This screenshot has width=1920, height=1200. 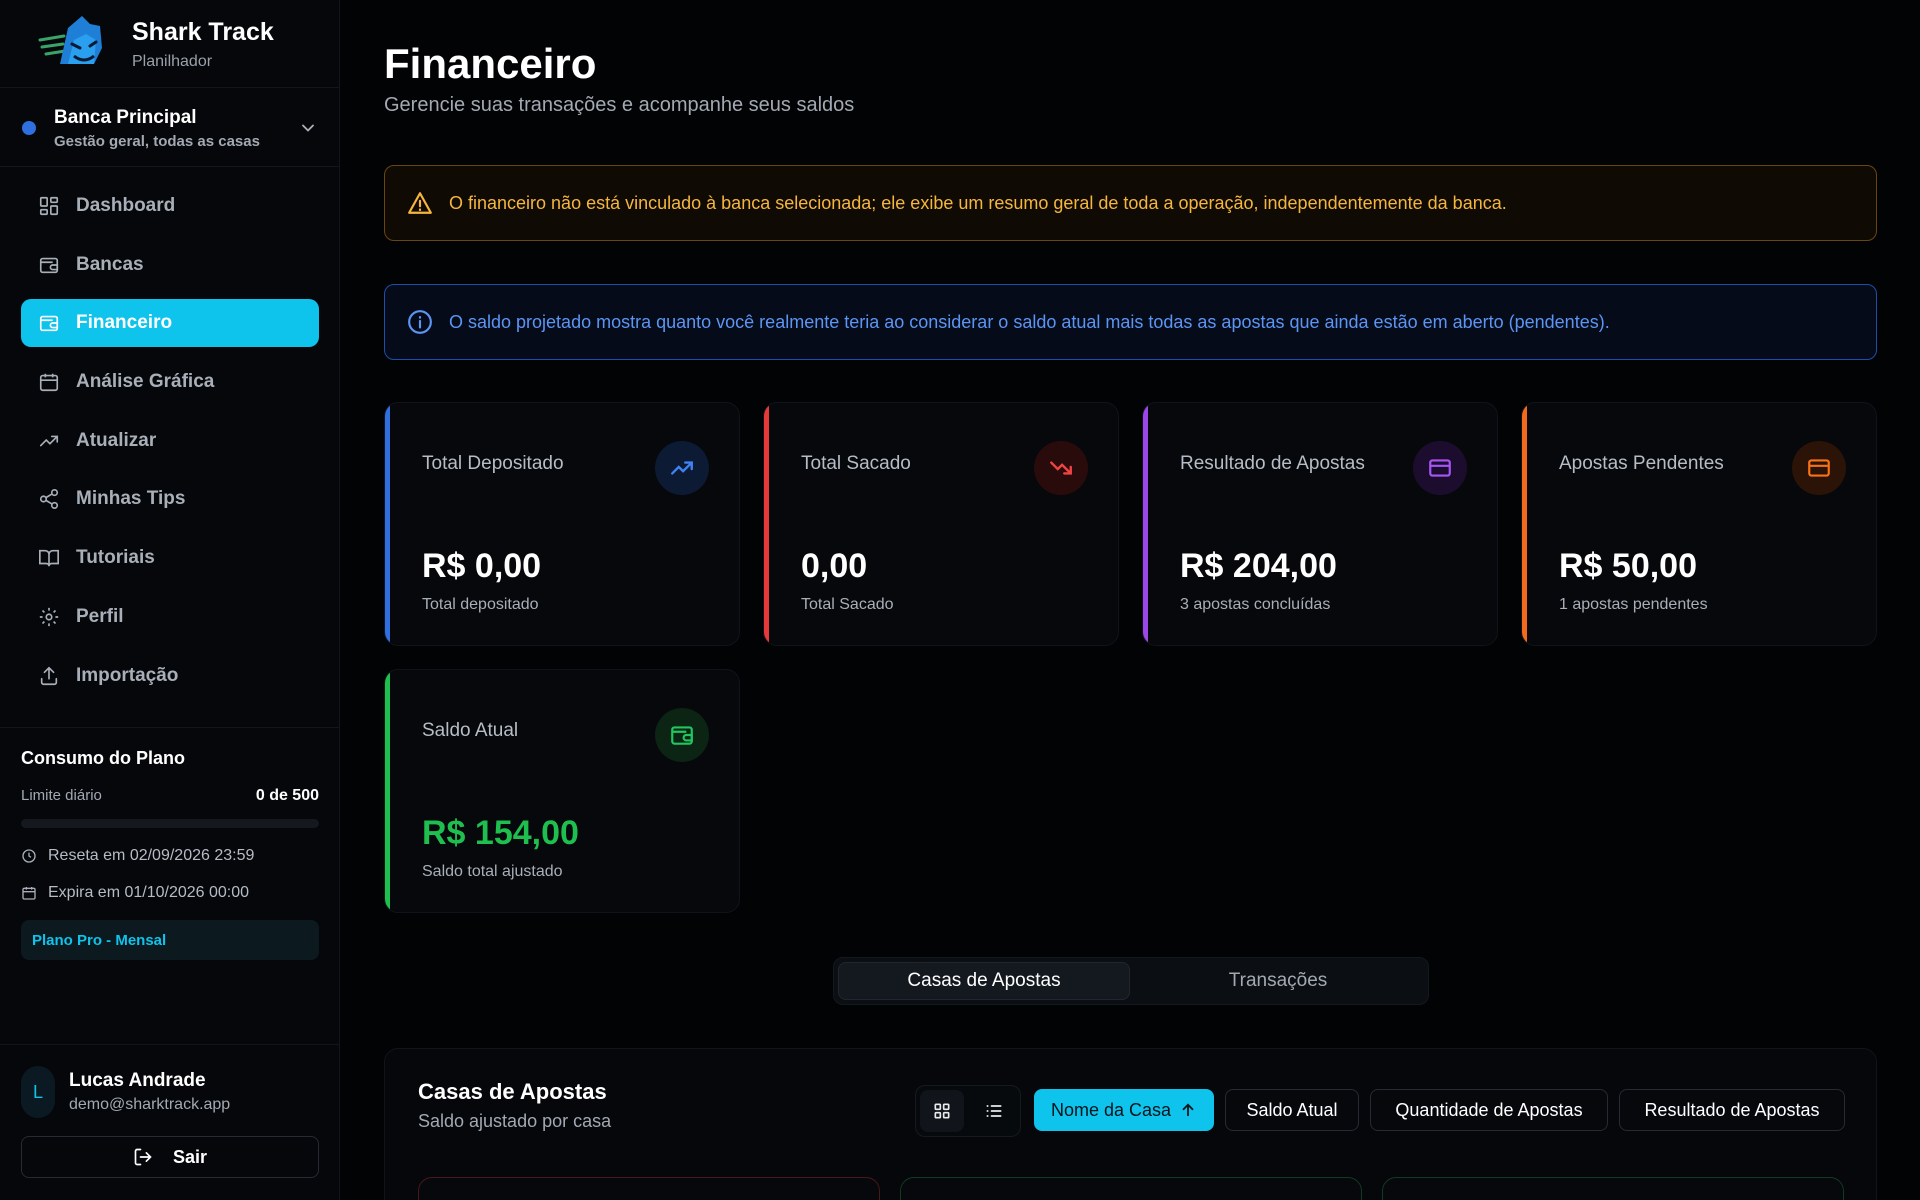 What do you see at coordinates (170, 441) in the screenshot?
I see `sidebar-item-atualizar: Atualizar` at bounding box center [170, 441].